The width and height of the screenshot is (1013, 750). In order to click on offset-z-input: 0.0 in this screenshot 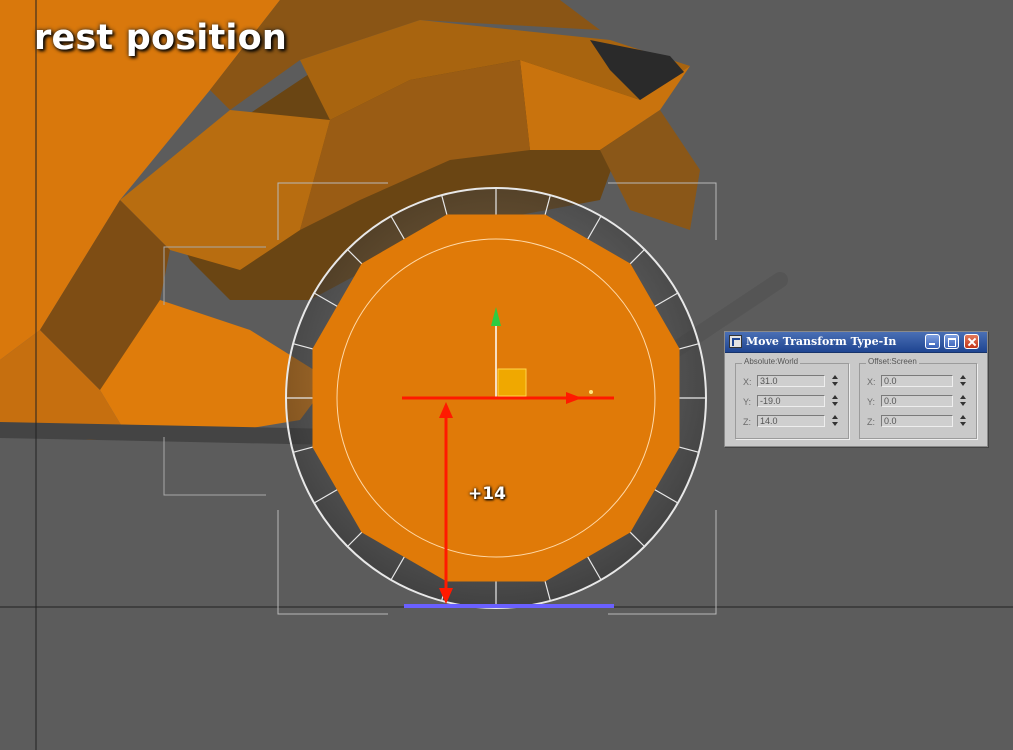, I will do `click(917, 421)`.